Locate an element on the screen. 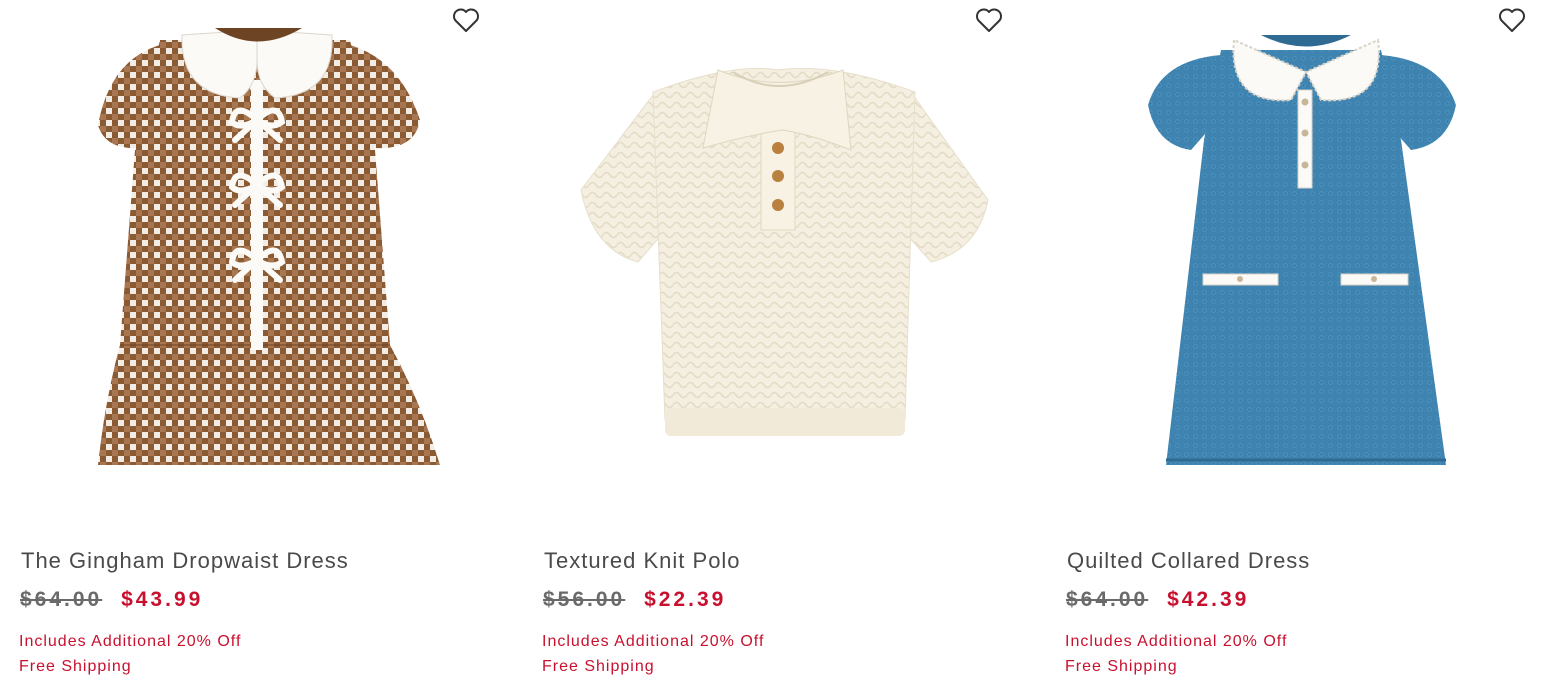 This screenshot has width=1548, height=682. sale-price: $42.39 is located at coordinates (1208, 599).